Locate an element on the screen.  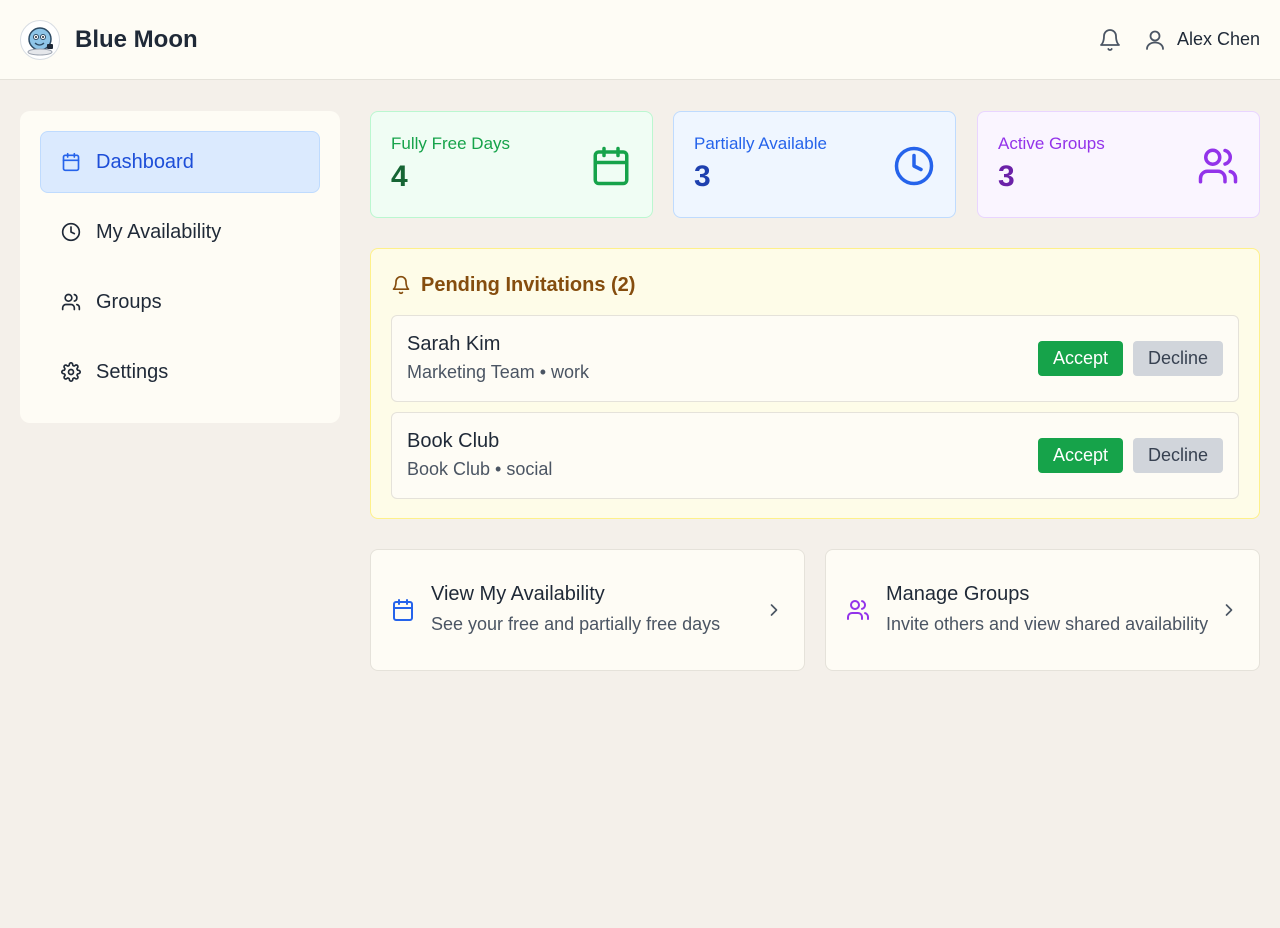
header-actions: Alex Chen is located at coordinates (1178, 40).